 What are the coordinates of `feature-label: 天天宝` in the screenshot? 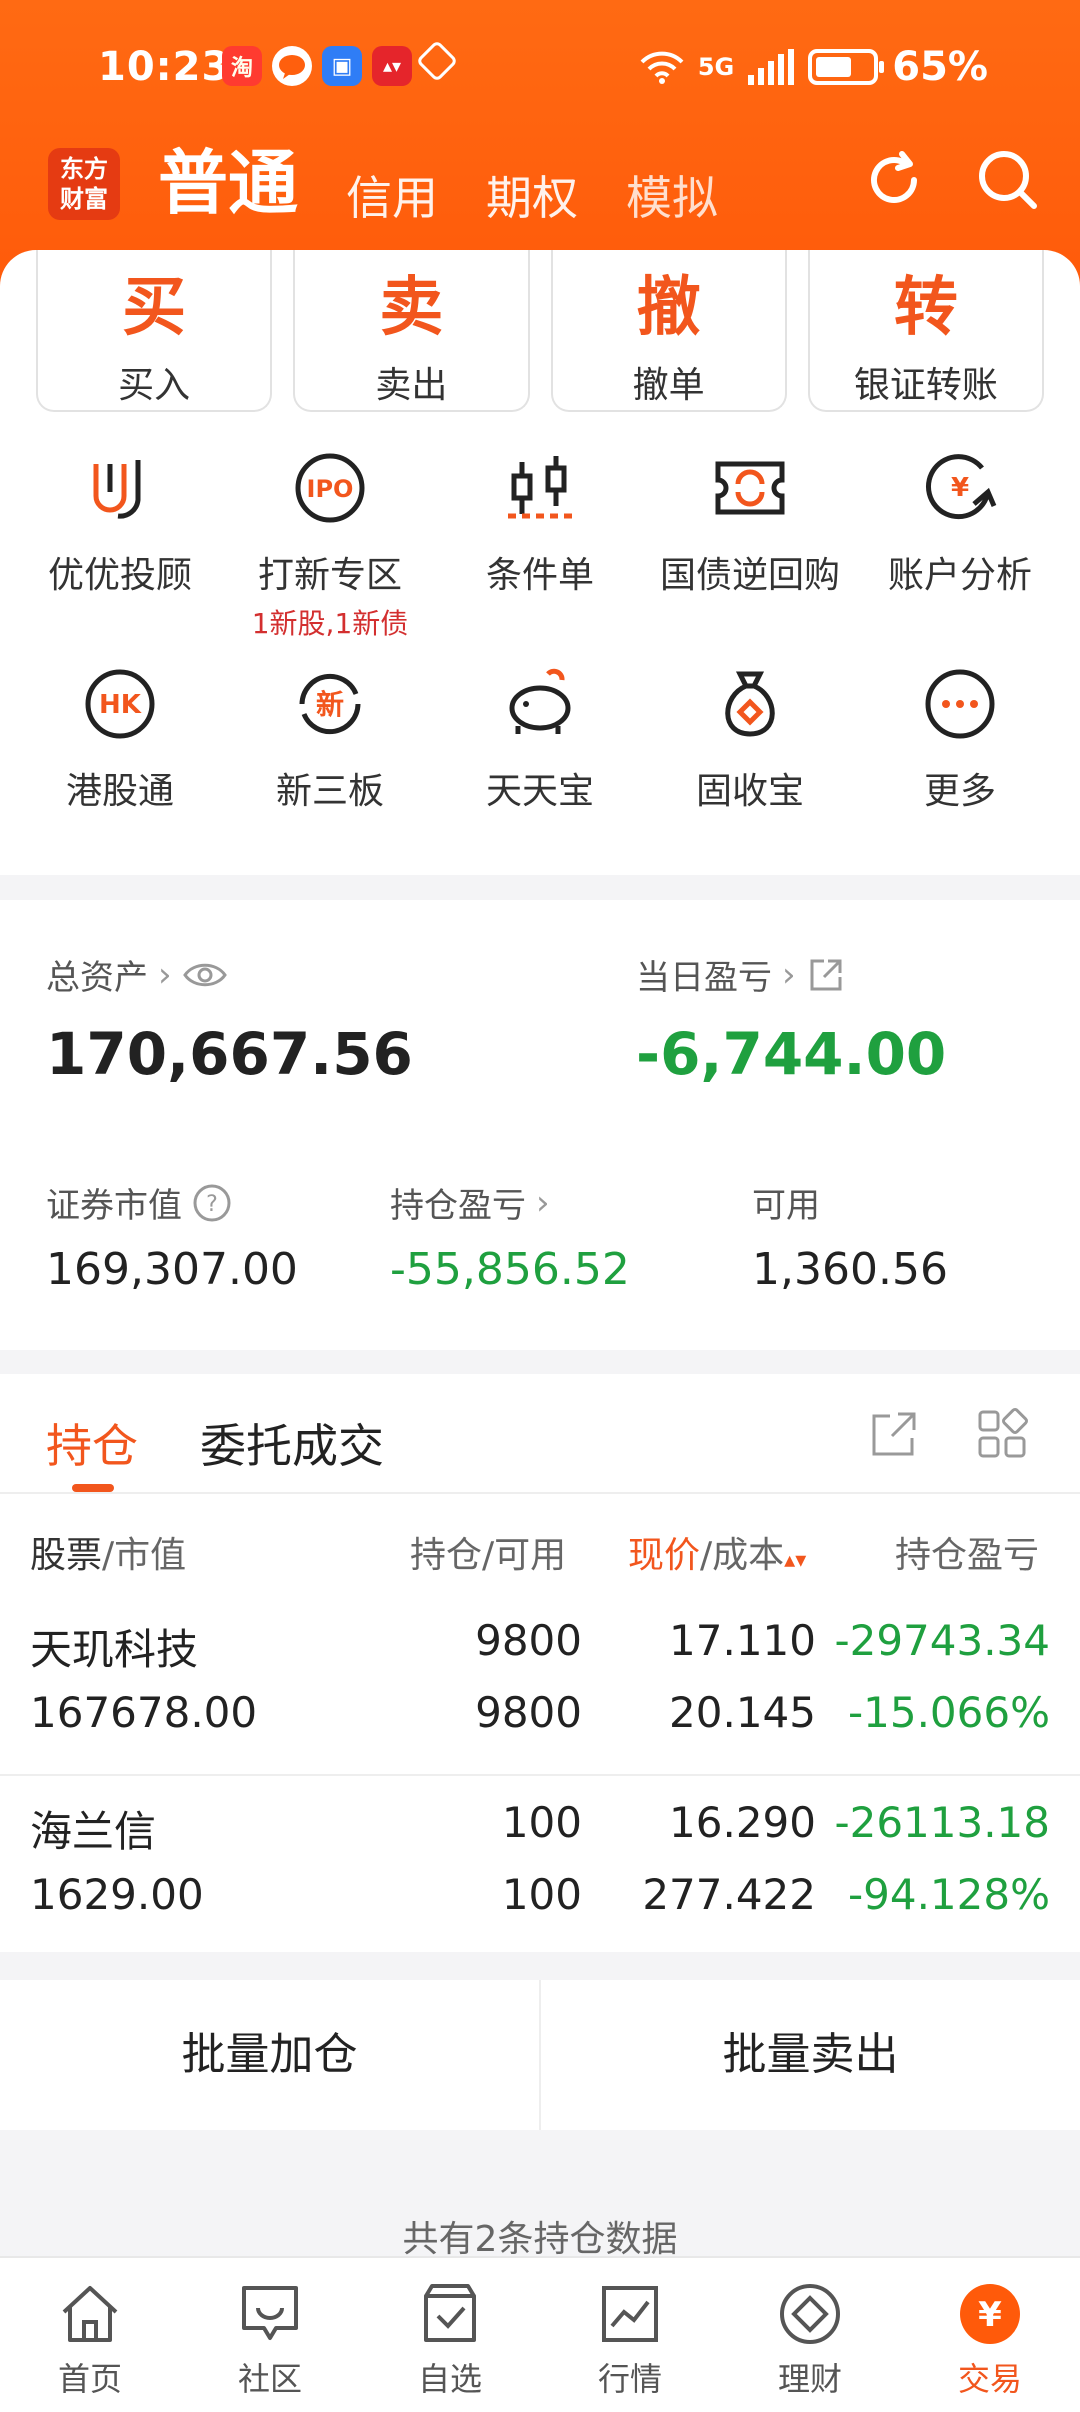 It's located at (539, 791).